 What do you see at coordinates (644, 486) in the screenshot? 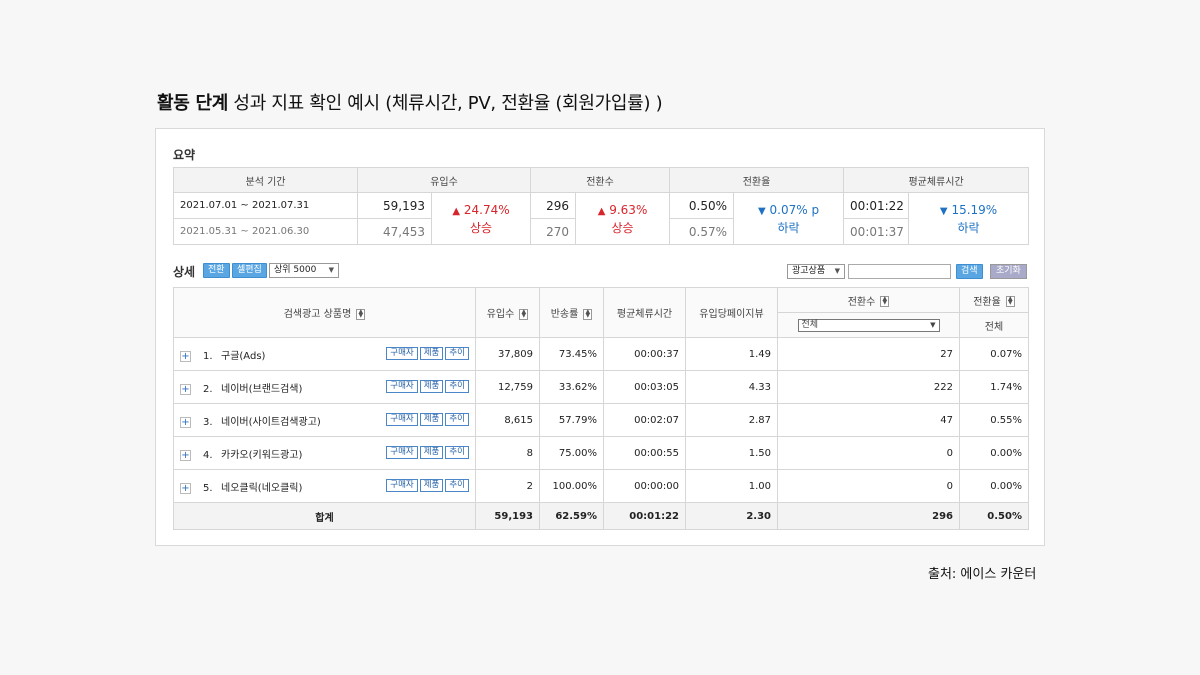
I see `stay-cell: 00:00:00` at bounding box center [644, 486].